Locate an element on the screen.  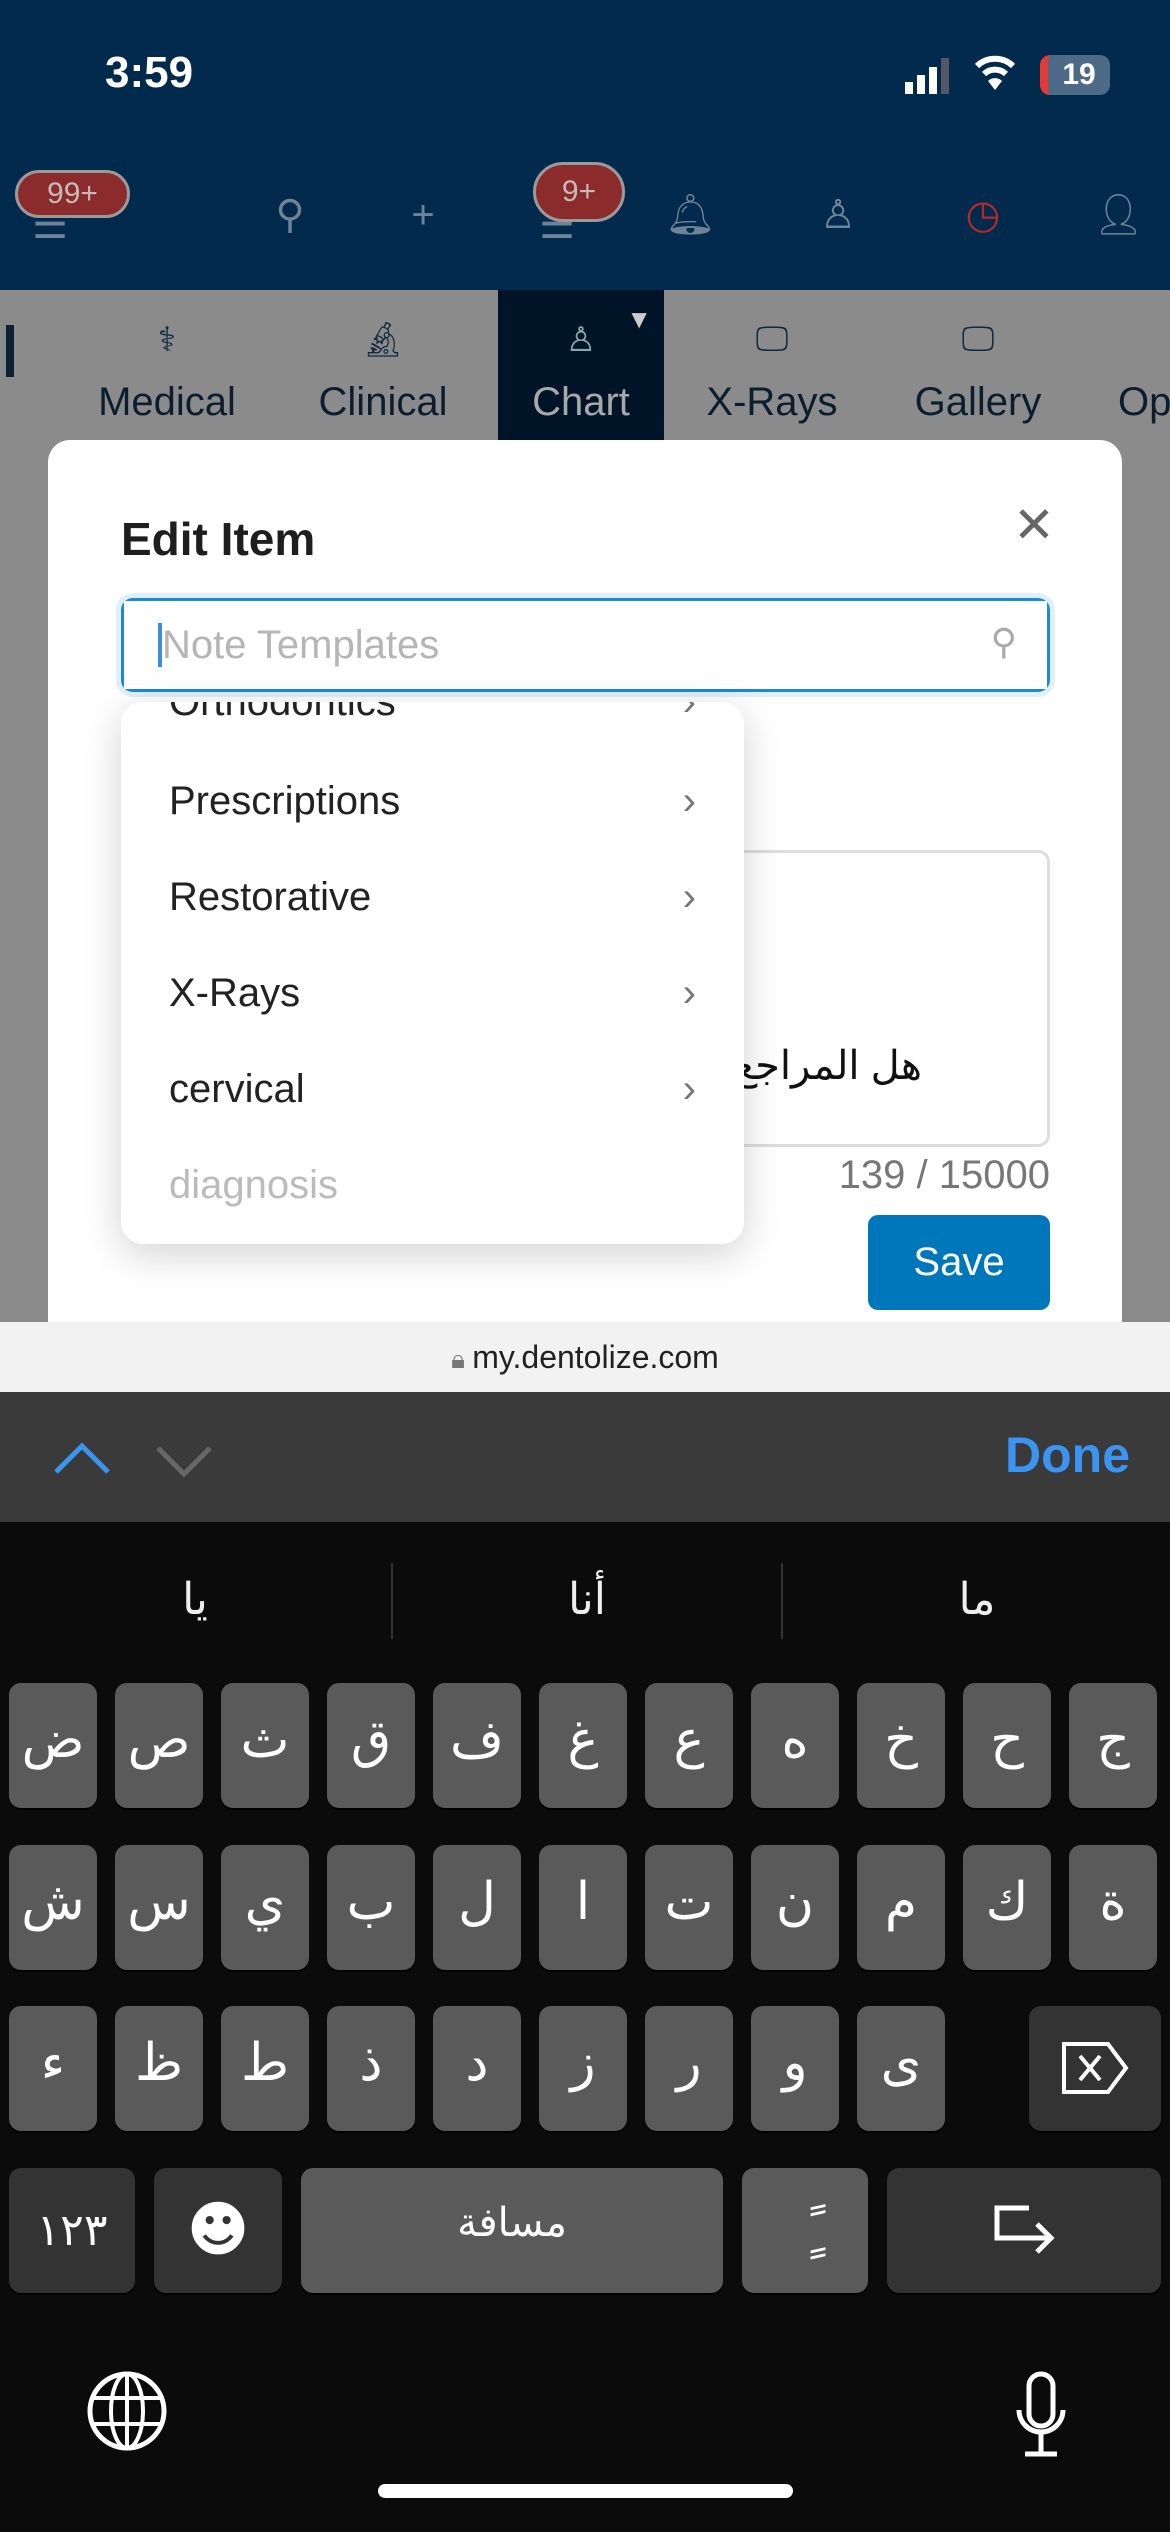
dropdown-item-cervical: cervical › is located at coordinates (432, 1089).